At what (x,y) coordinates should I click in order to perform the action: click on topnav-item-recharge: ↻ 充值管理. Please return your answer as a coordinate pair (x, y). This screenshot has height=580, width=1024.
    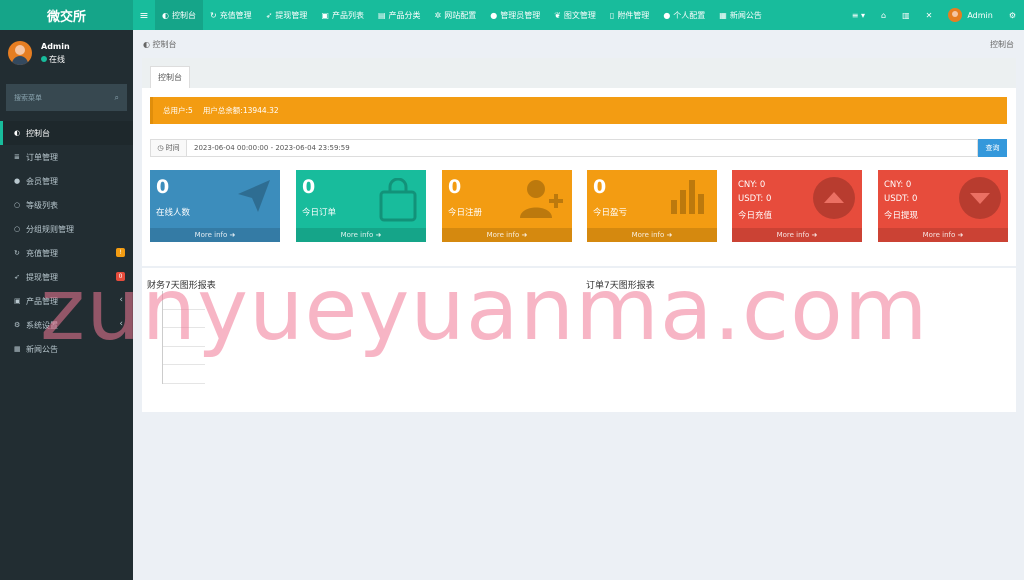
    Looking at the image, I should click on (231, 15).